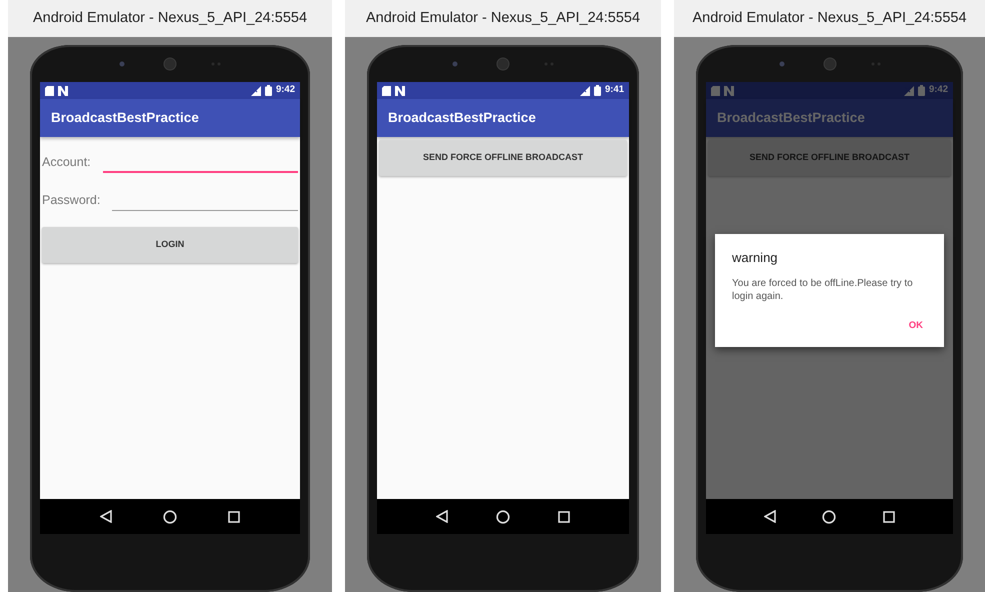 The height and width of the screenshot is (592, 985). I want to click on status-time: 9:41, so click(614, 90).